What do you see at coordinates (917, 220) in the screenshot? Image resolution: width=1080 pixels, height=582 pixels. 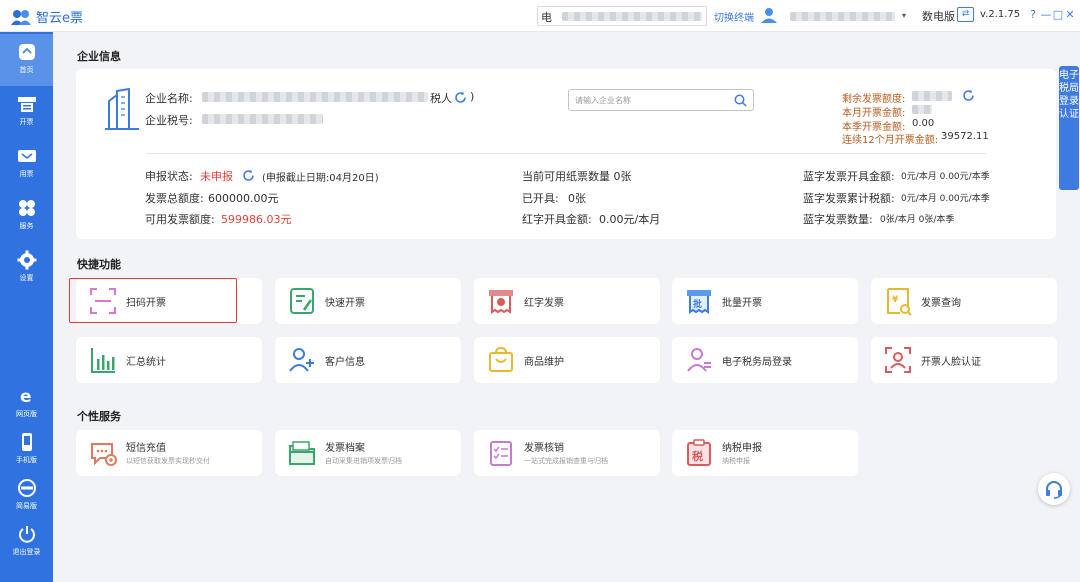 I see `blue-count-value: 0张/本月 0张/本季` at bounding box center [917, 220].